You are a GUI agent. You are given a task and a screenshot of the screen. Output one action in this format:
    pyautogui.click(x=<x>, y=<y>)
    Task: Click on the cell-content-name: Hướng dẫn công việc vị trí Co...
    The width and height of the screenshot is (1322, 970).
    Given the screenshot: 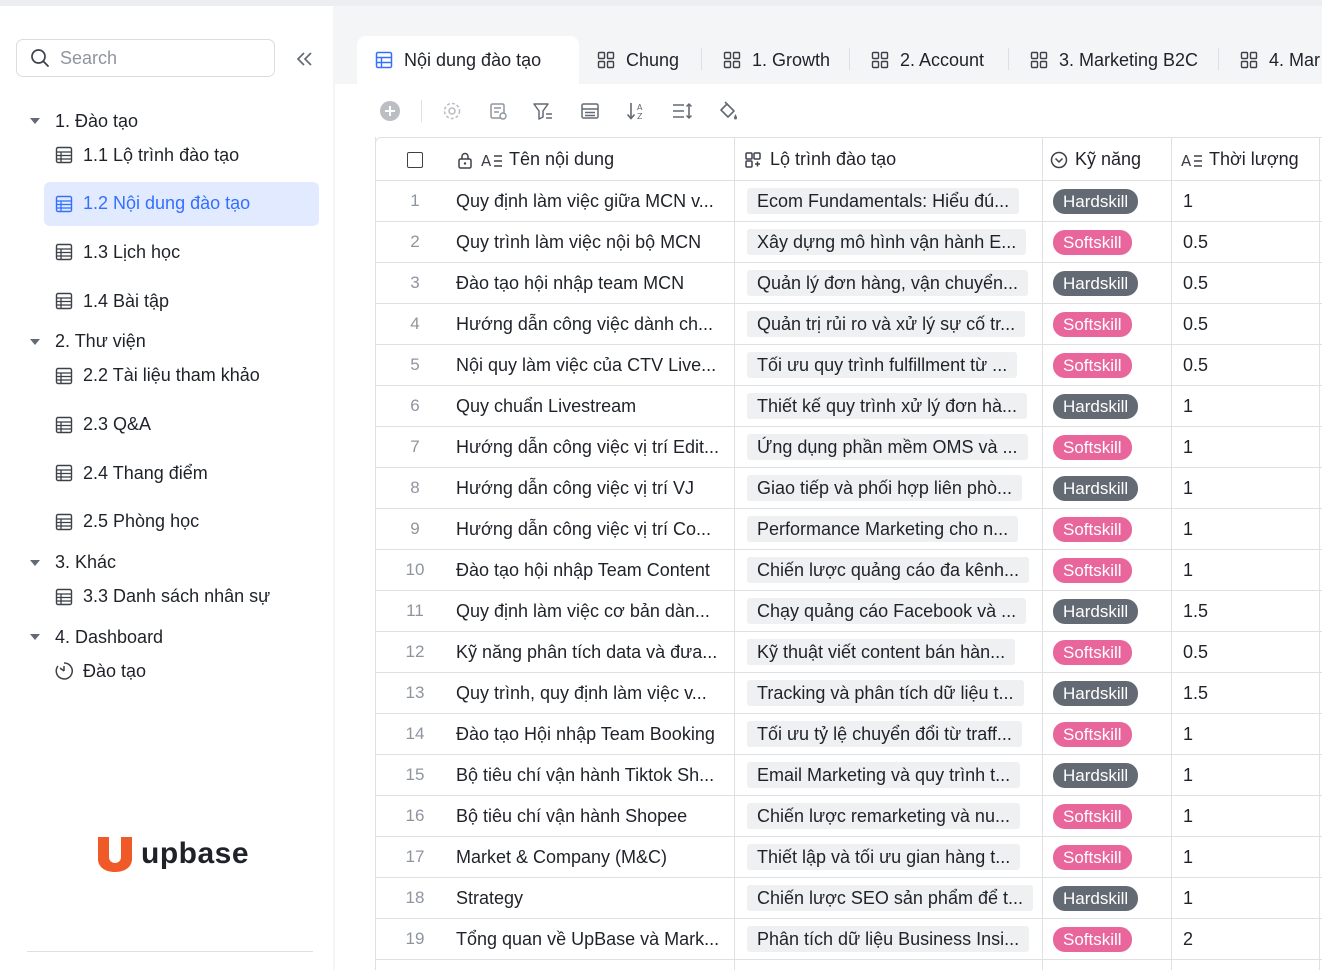 What is the action you would take?
    pyautogui.click(x=593, y=529)
    